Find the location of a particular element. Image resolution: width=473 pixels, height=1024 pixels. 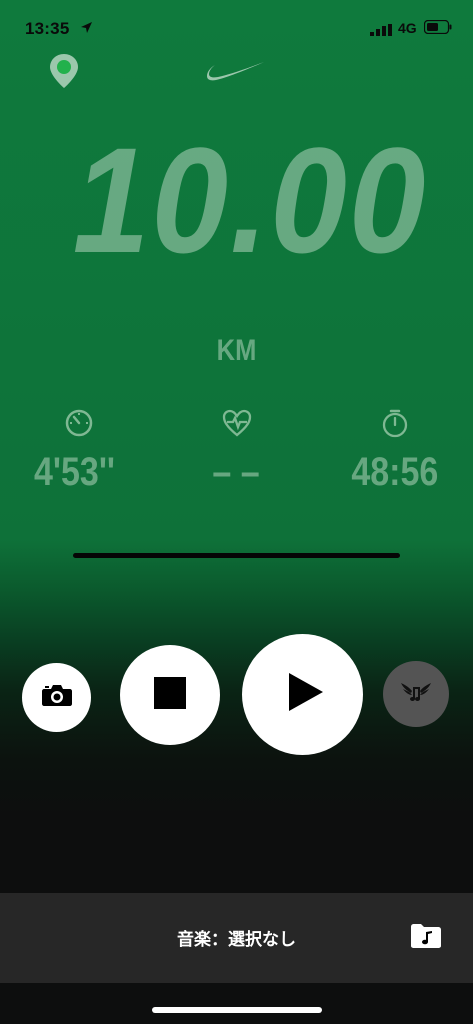

distance-value: 10.00 is located at coordinates (250, 200).